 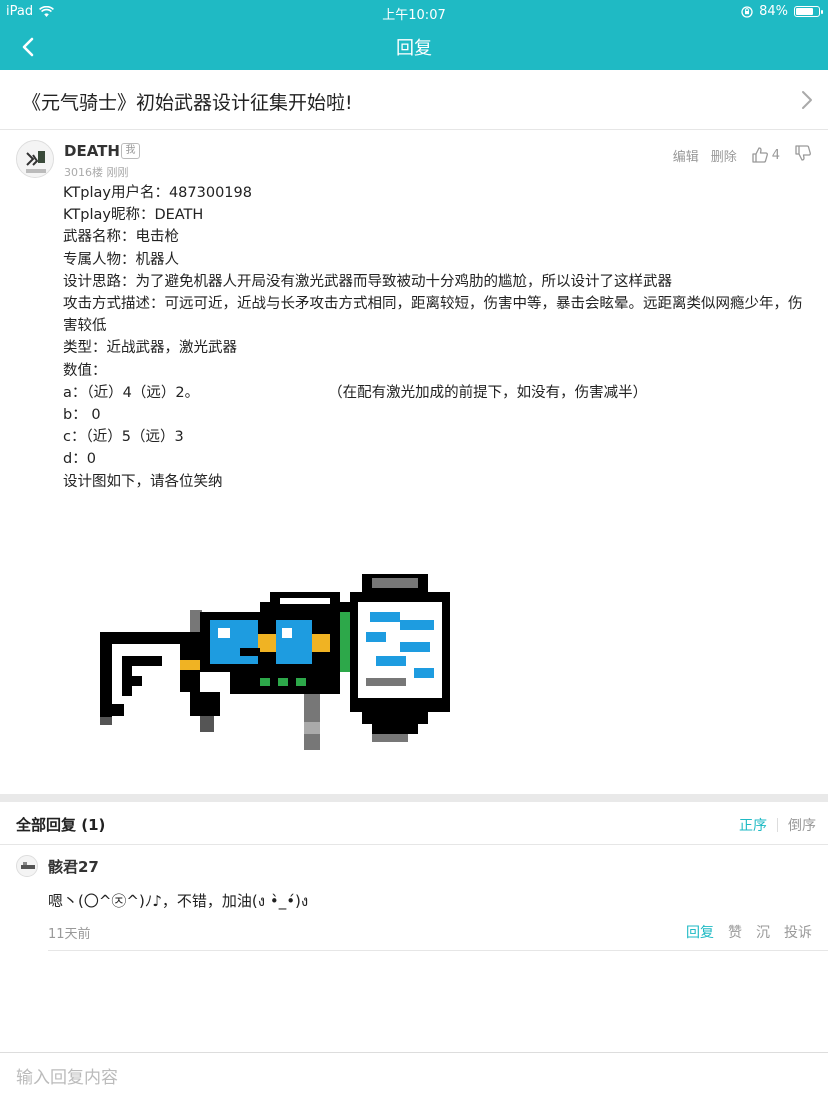 I want to click on post-line-stat-b: b： 0, so click(x=82, y=415).